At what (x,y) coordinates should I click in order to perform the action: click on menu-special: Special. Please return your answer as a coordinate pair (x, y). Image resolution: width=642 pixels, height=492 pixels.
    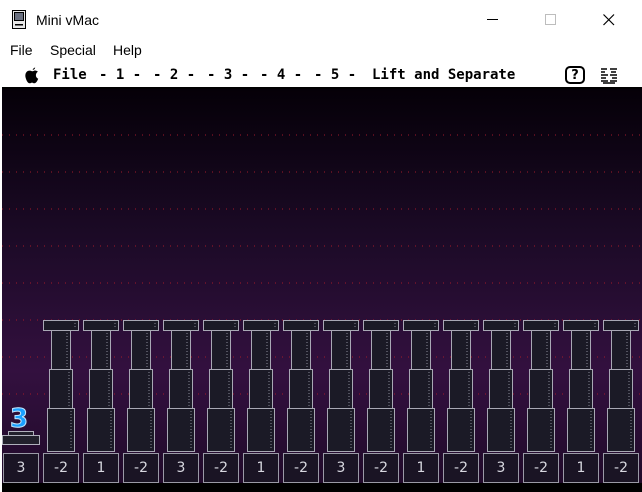
    Looking at the image, I should click on (73, 50).